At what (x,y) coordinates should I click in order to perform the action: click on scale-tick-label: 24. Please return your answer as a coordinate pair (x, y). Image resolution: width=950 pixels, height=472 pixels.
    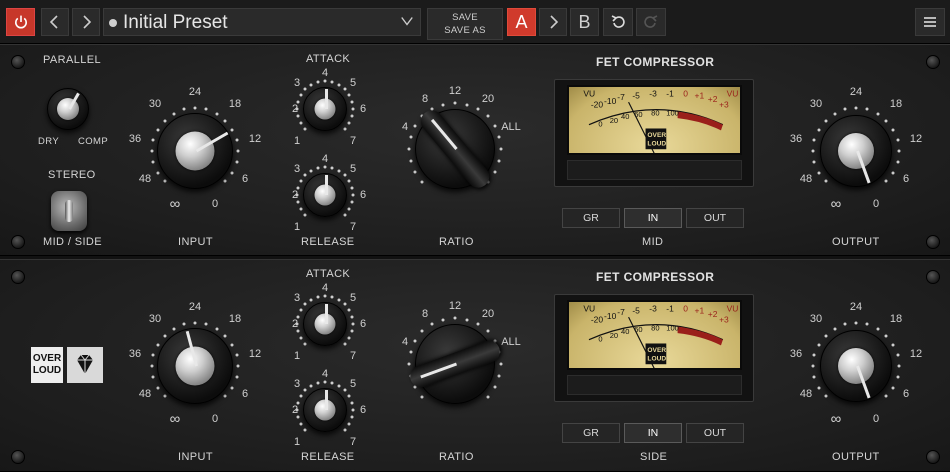
    Looking at the image, I should click on (195, 307).